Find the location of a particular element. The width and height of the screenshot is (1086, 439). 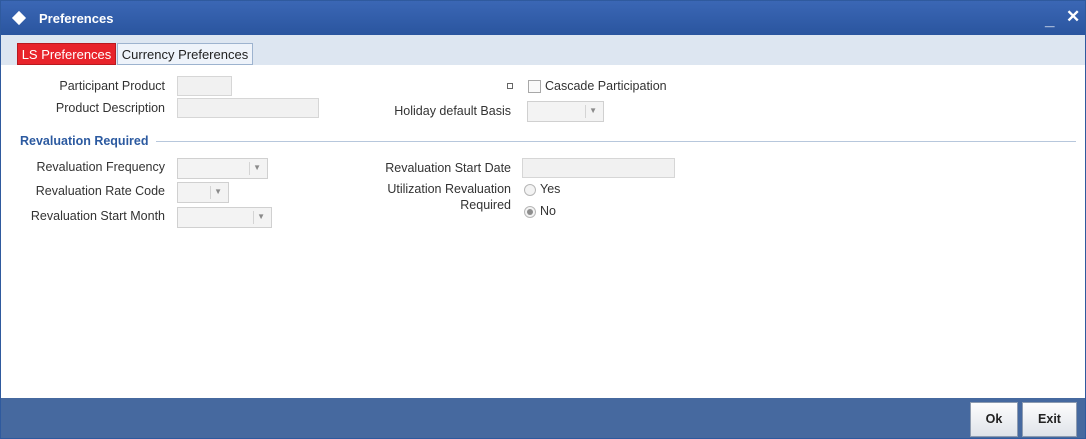

holiday-default-basis-select: ▼ is located at coordinates (565, 111).